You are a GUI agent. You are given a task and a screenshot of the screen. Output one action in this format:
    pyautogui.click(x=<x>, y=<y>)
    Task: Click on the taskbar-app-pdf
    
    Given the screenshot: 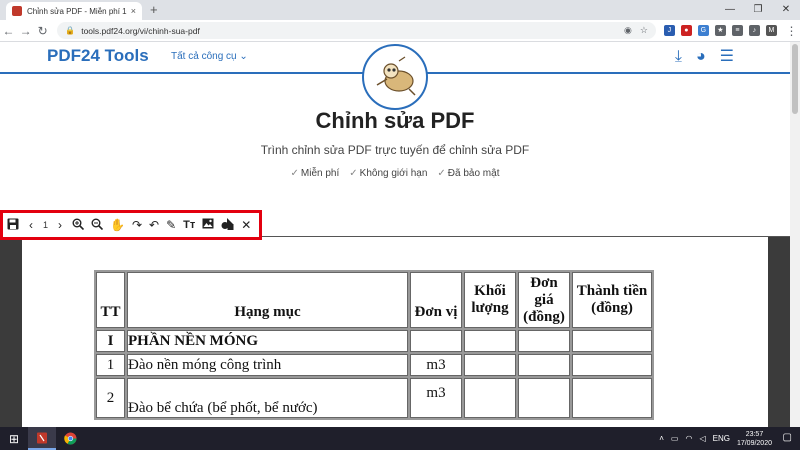 What is the action you would take?
    pyautogui.click(x=42, y=438)
    